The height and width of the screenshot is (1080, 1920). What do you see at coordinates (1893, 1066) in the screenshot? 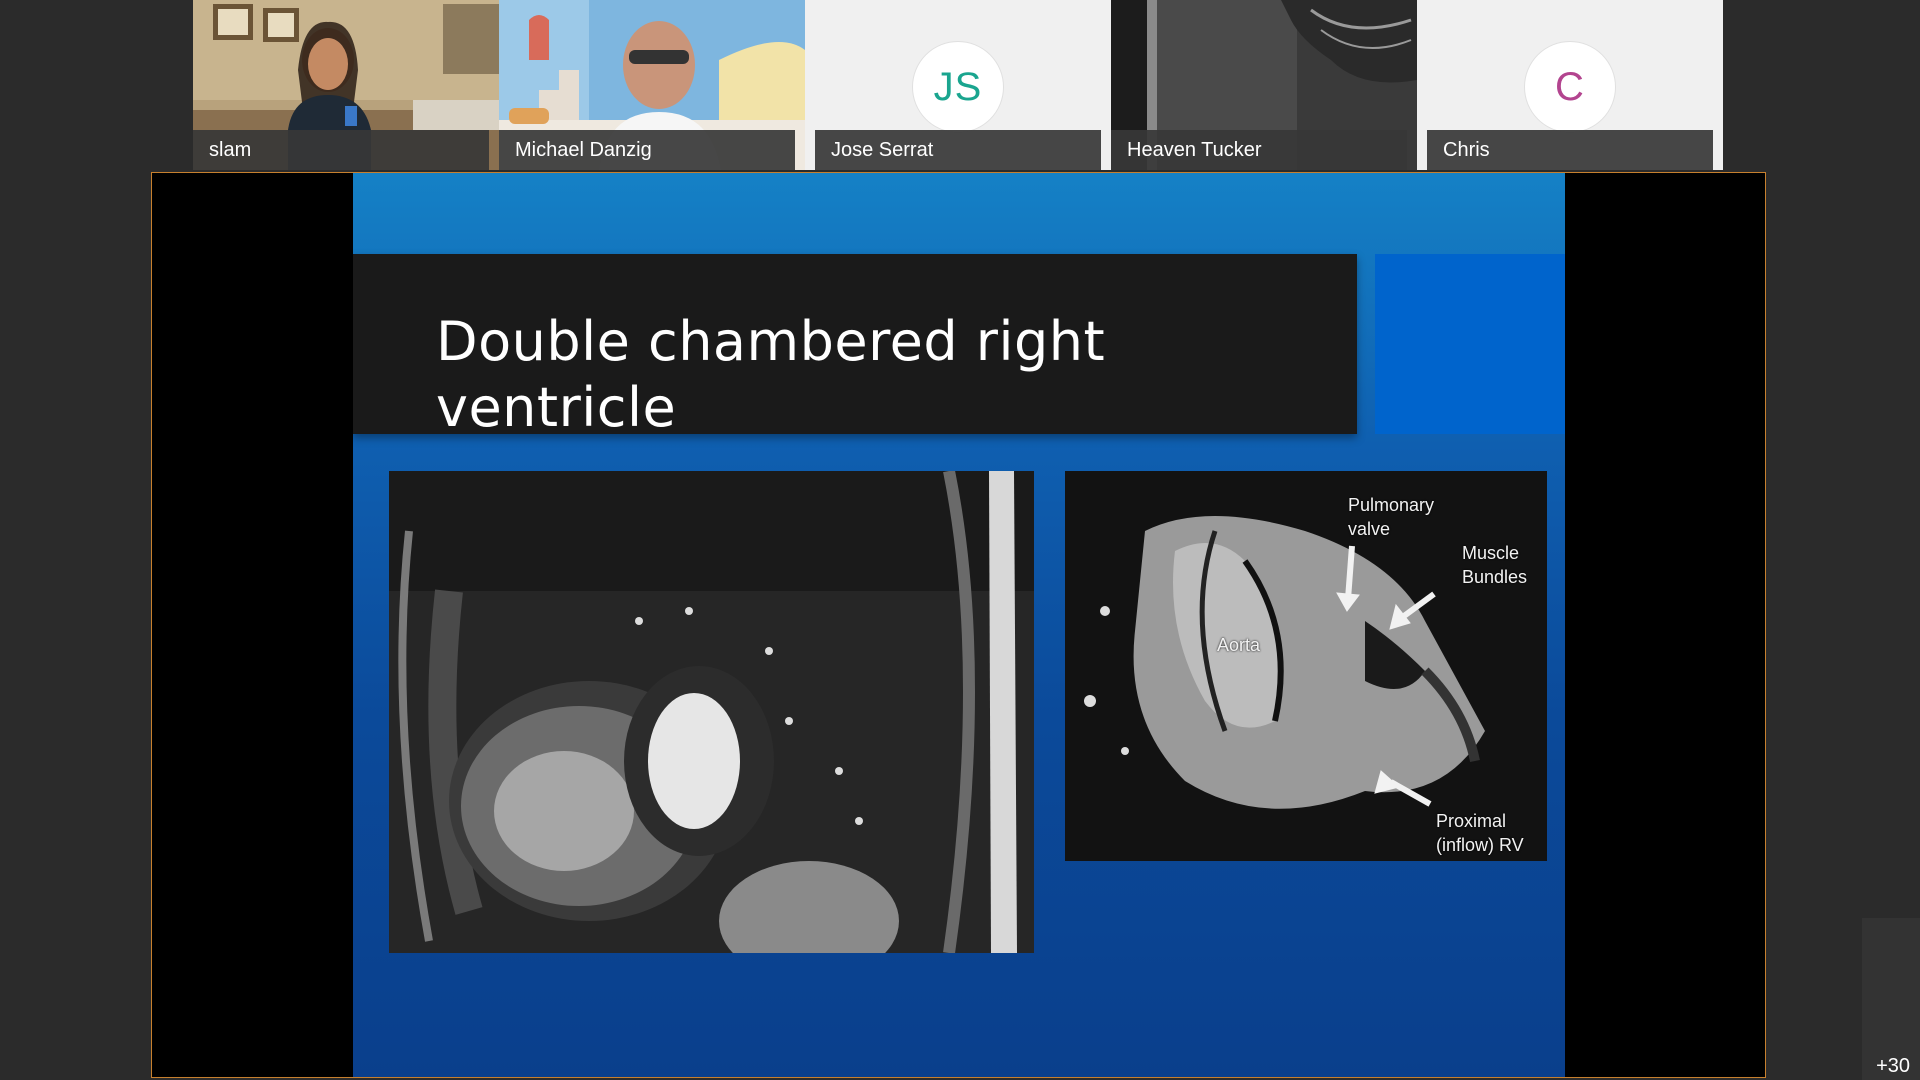
I see `overflow-participant-count: +30` at bounding box center [1893, 1066].